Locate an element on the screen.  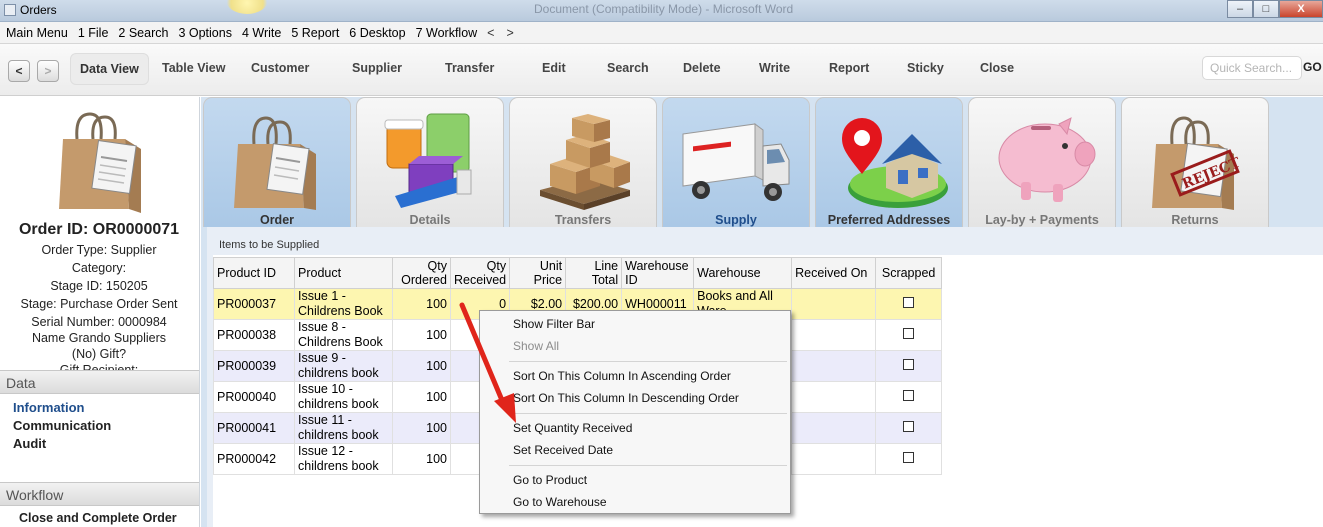
supplier-button: Supplier is located at coordinates (377, 68).